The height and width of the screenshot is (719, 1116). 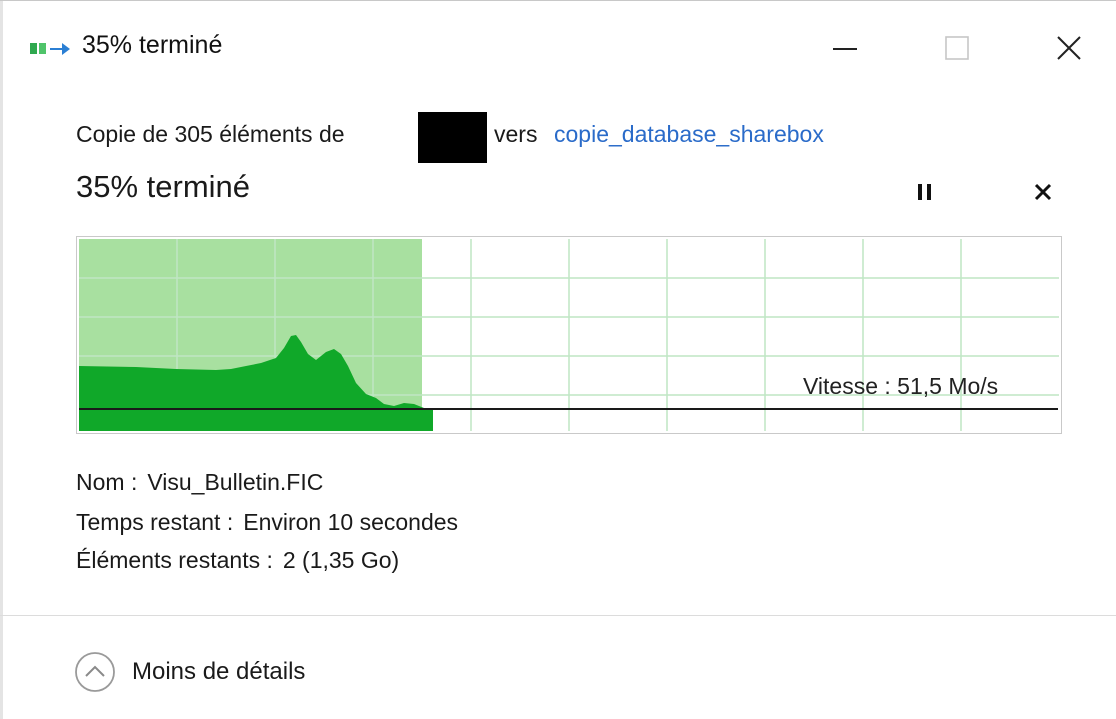 What do you see at coordinates (452, 137) in the screenshot?
I see `redacted-source` at bounding box center [452, 137].